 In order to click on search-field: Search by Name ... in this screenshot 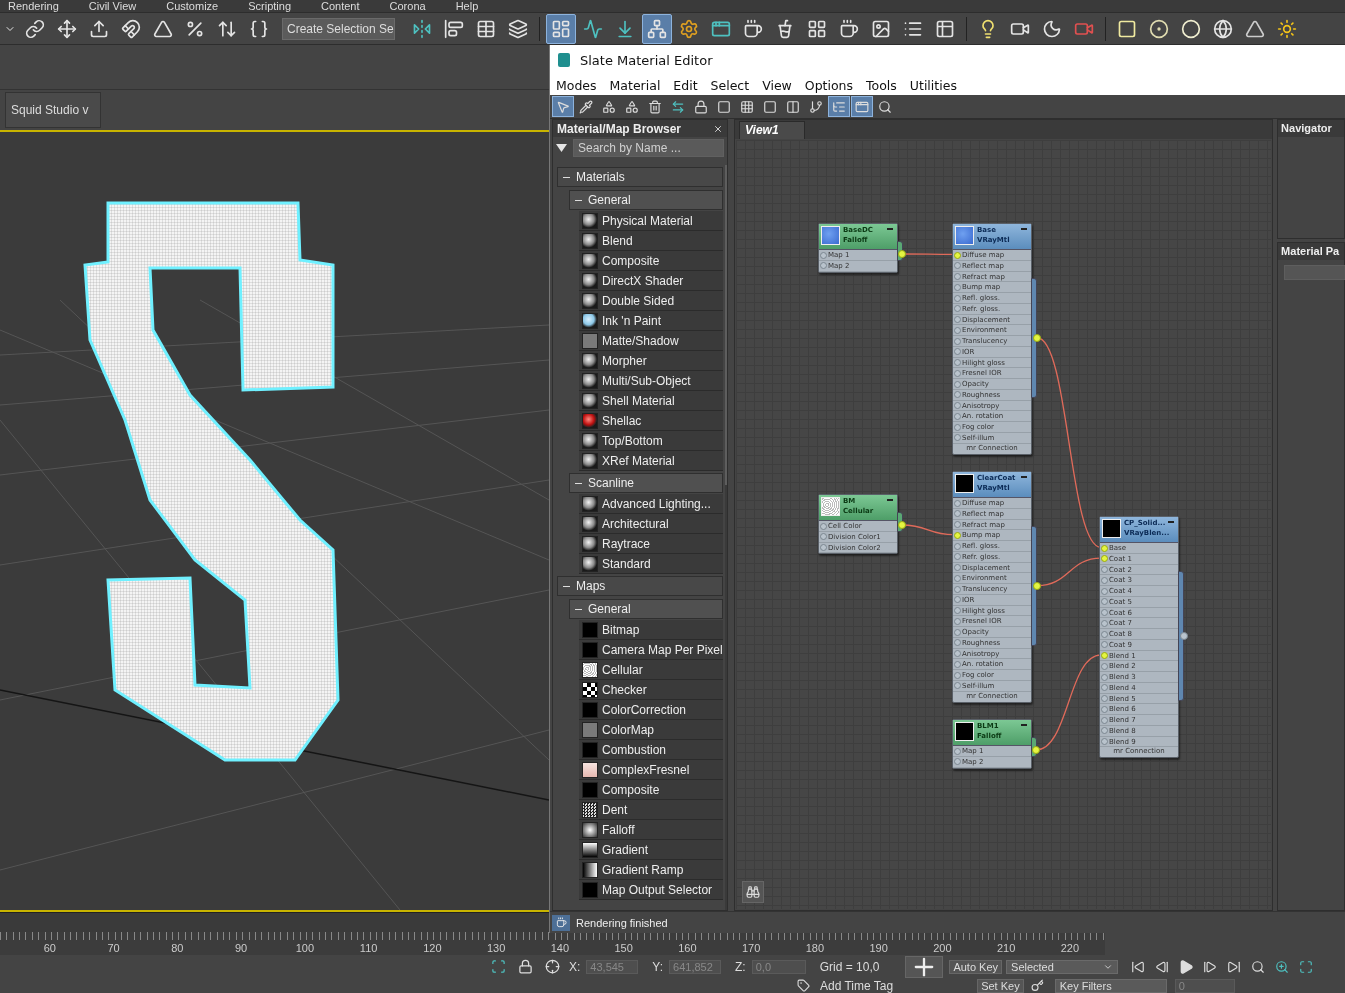, I will do `click(648, 148)`.